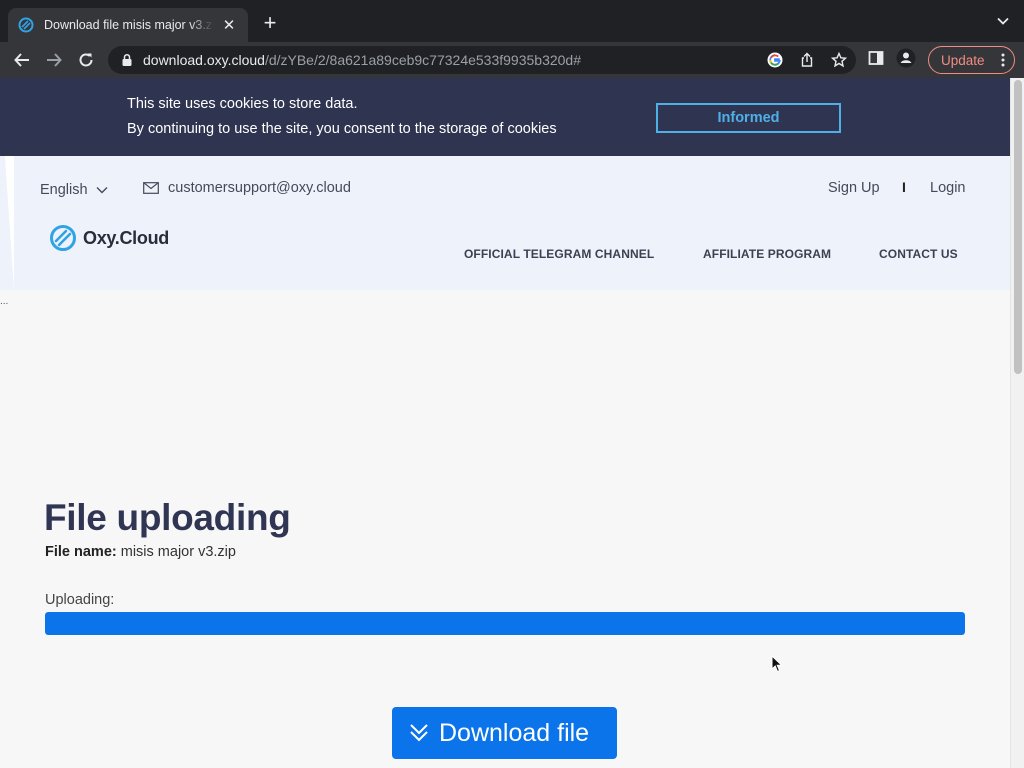 Image resolution: width=1024 pixels, height=768 pixels. I want to click on auth-separator: I, so click(904, 187).